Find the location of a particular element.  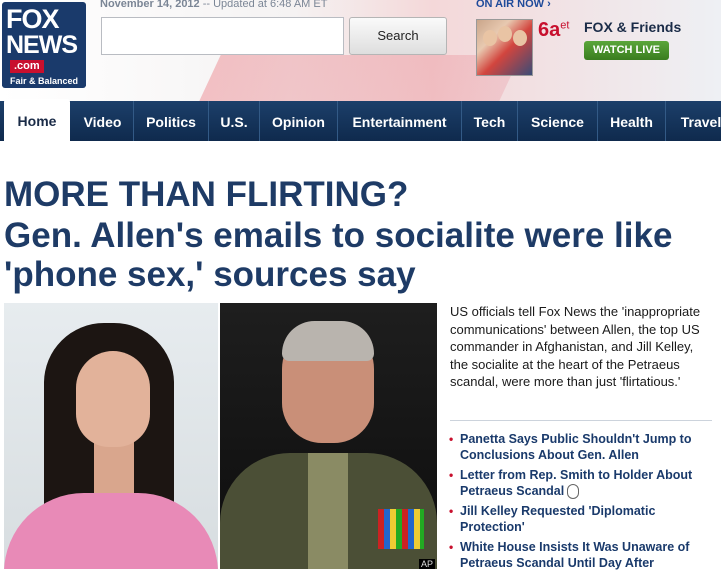

photo-jill-kelley is located at coordinates (111, 436).